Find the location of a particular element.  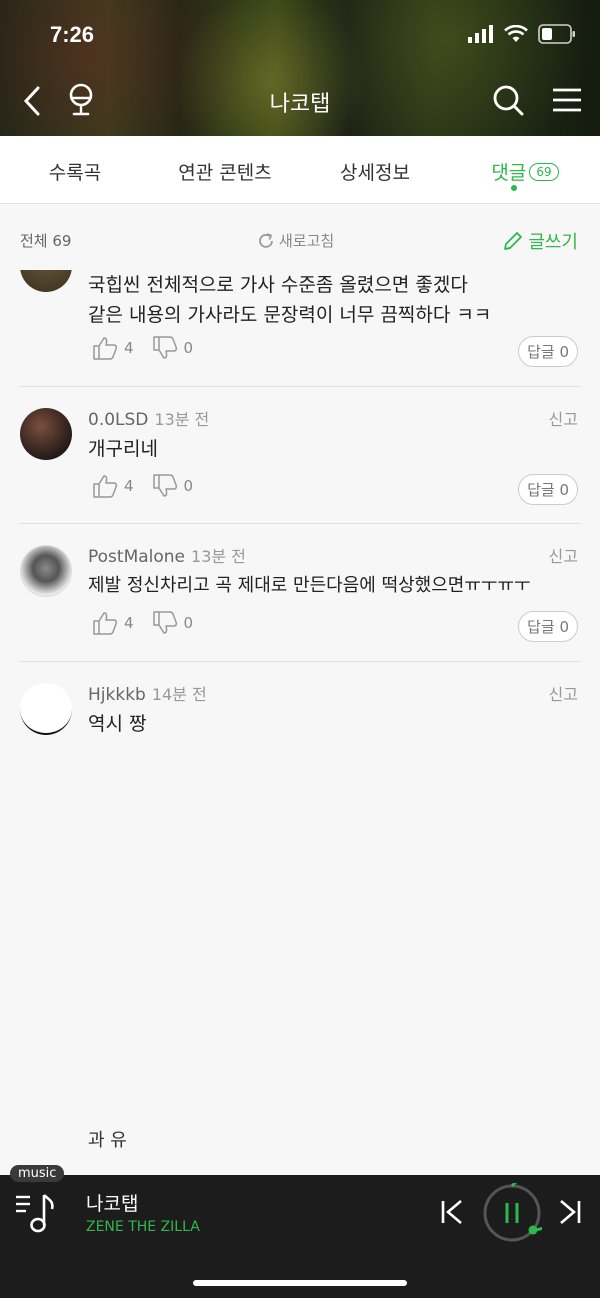

tab-label: 연관 콘텐츠 is located at coordinates (225, 173).